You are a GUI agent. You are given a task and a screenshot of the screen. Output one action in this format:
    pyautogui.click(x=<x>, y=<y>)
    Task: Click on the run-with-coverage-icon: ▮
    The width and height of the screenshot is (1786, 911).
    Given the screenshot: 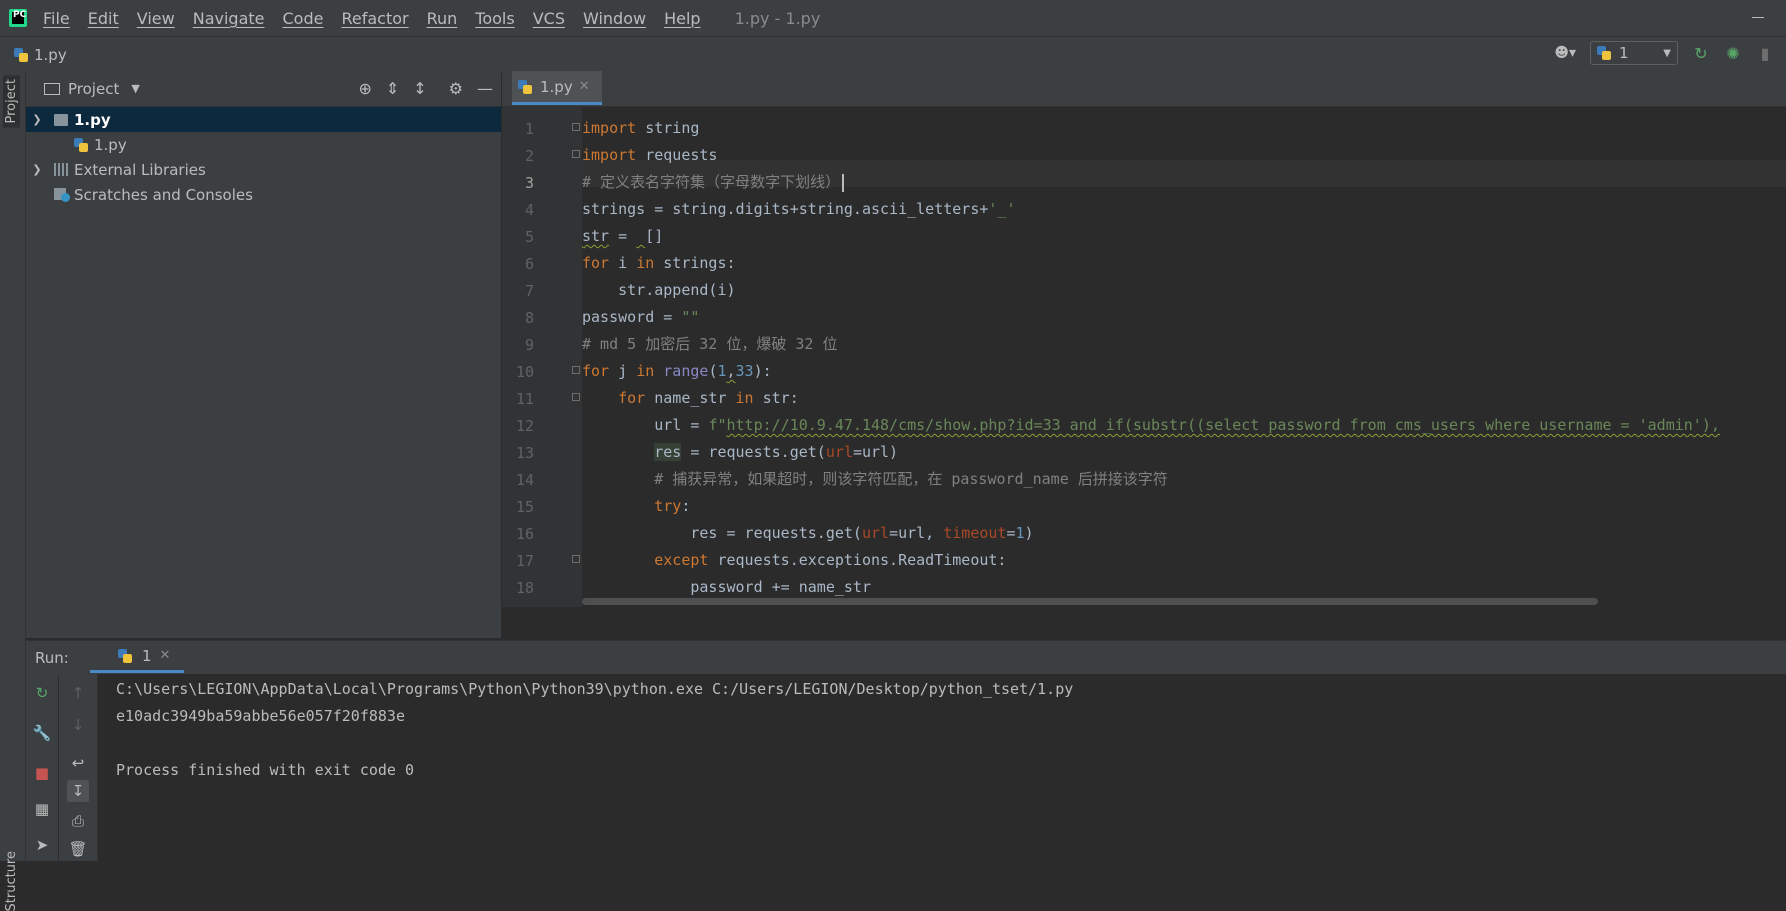 What is the action you would take?
    pyautogui.click(x=1765, y=53)
    